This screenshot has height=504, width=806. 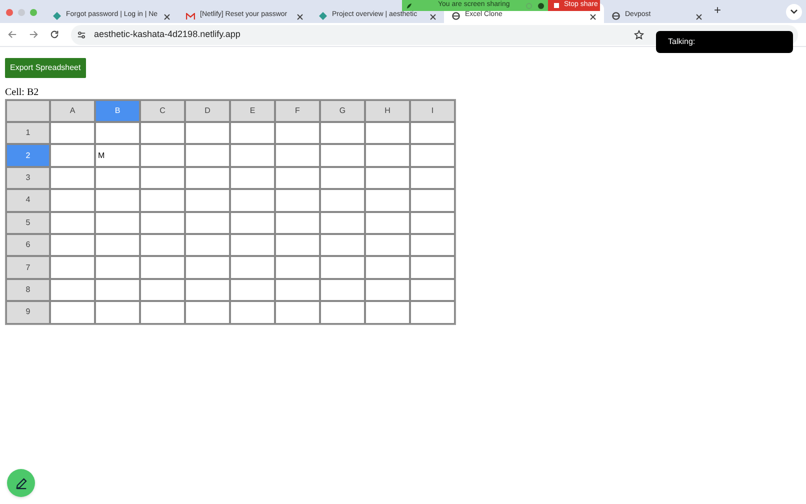 I want to click on column-header: C, so click(x=162, y=111).